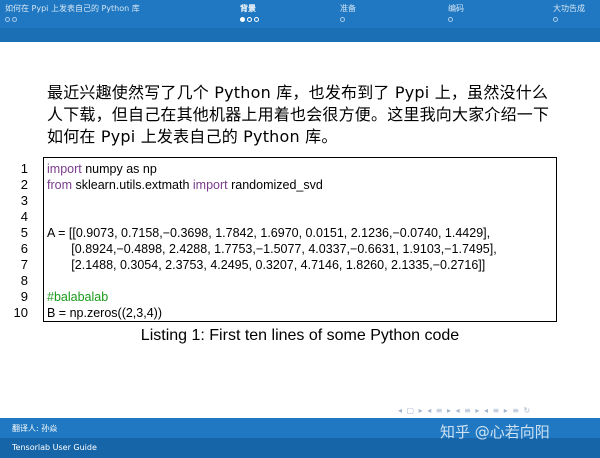 The image size is (600, 458). I want to click on translator-label: 翻译人: 孙焱, so click(35, 428).